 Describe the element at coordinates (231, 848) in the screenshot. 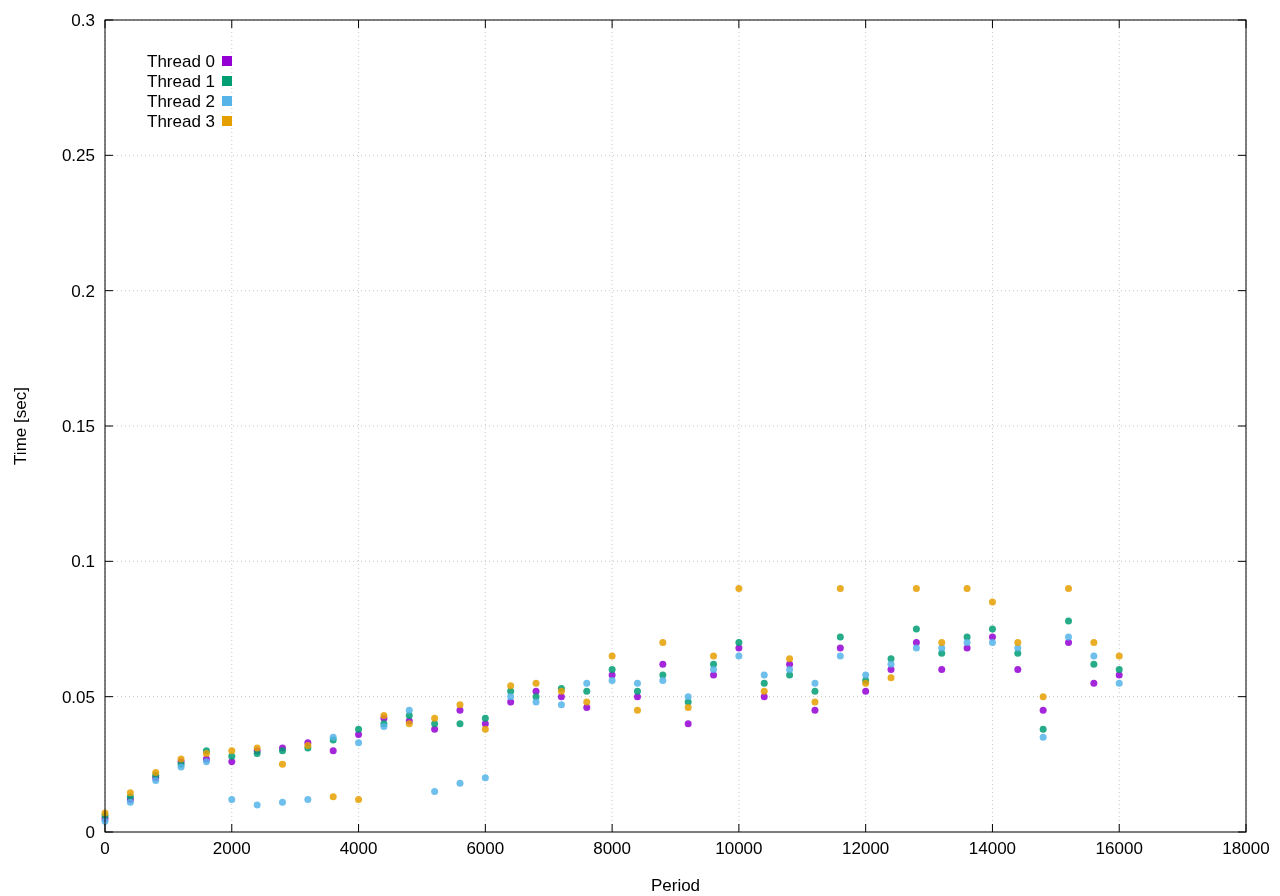

I see `x-tick-label: 2000` at that location.